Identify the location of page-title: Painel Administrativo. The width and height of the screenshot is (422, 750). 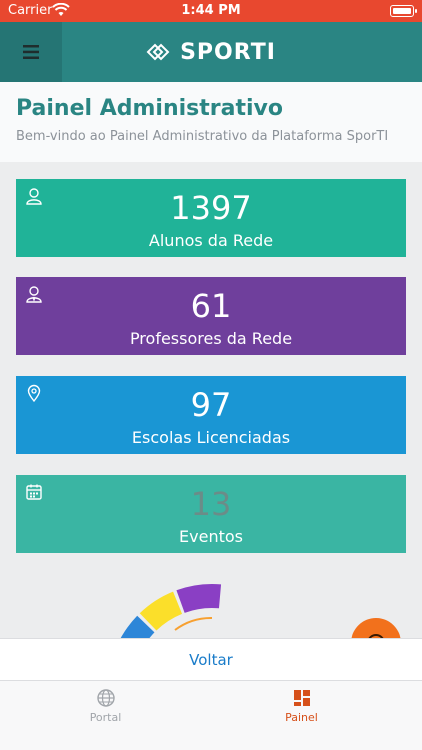
(149, 108).